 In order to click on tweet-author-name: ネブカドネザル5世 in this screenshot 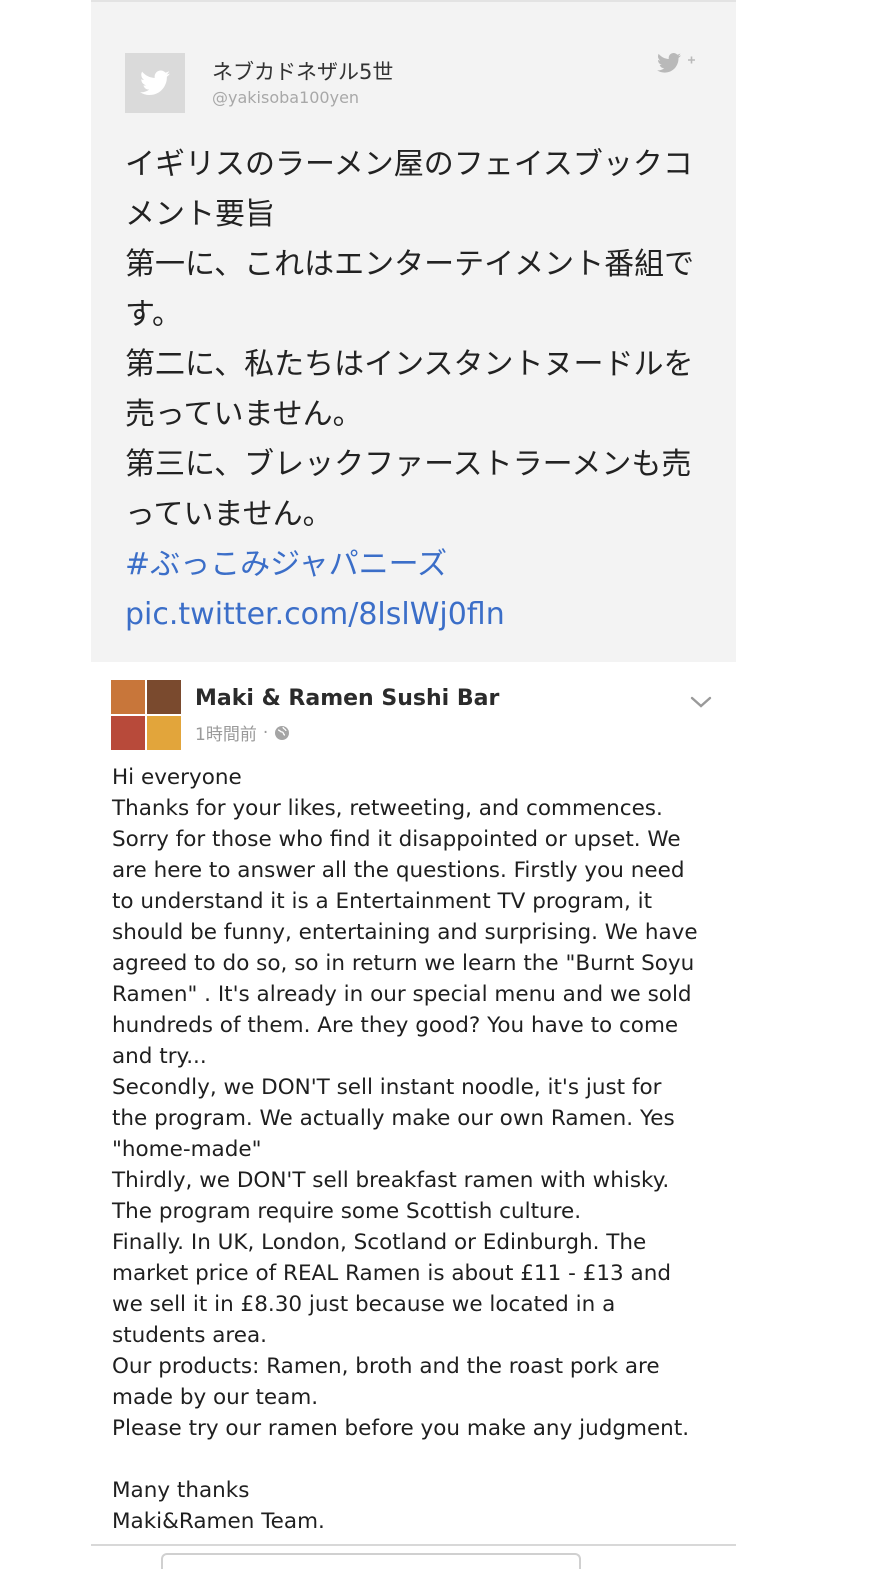, I will do `click(302, 71)`.